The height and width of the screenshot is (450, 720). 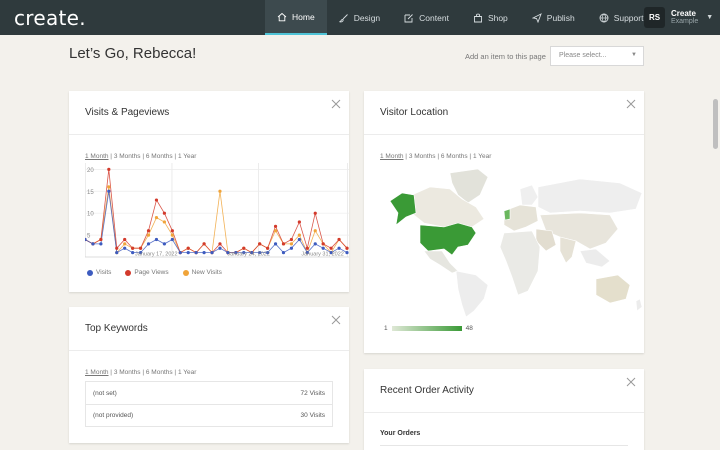 I want to click on nav-item-home: Home, so click(x=296, y=17).